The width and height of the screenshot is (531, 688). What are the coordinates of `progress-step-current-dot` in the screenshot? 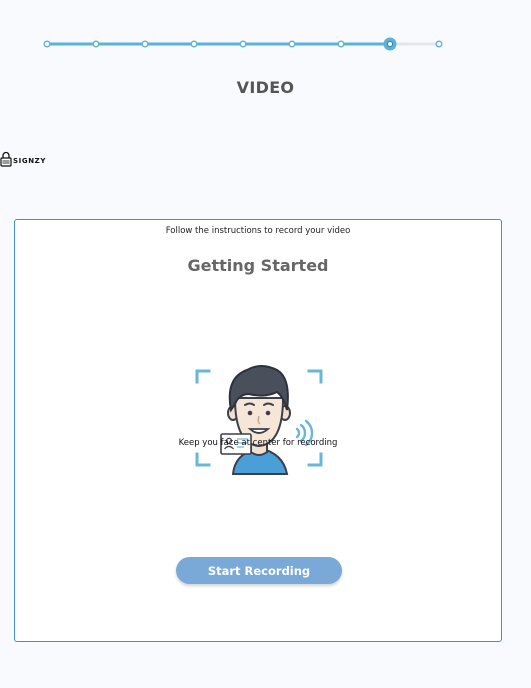 It's located at (390, 44).